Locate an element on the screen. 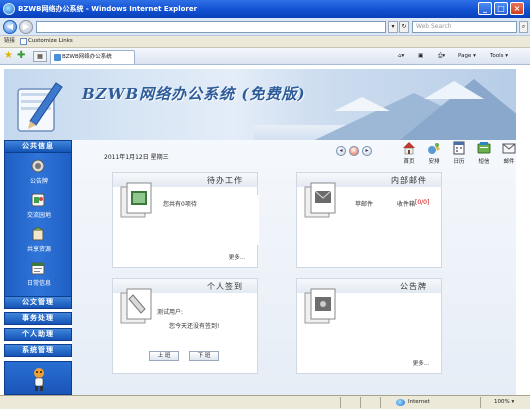  notice-document-icon is located at coordinates (320, 306).